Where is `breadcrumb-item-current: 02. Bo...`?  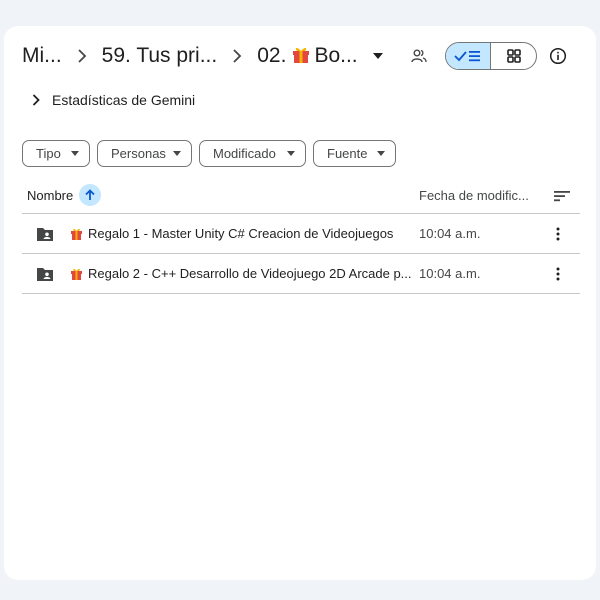
breadcrumb-item-current: 02. Bo... is located at coordinates (307, 56).